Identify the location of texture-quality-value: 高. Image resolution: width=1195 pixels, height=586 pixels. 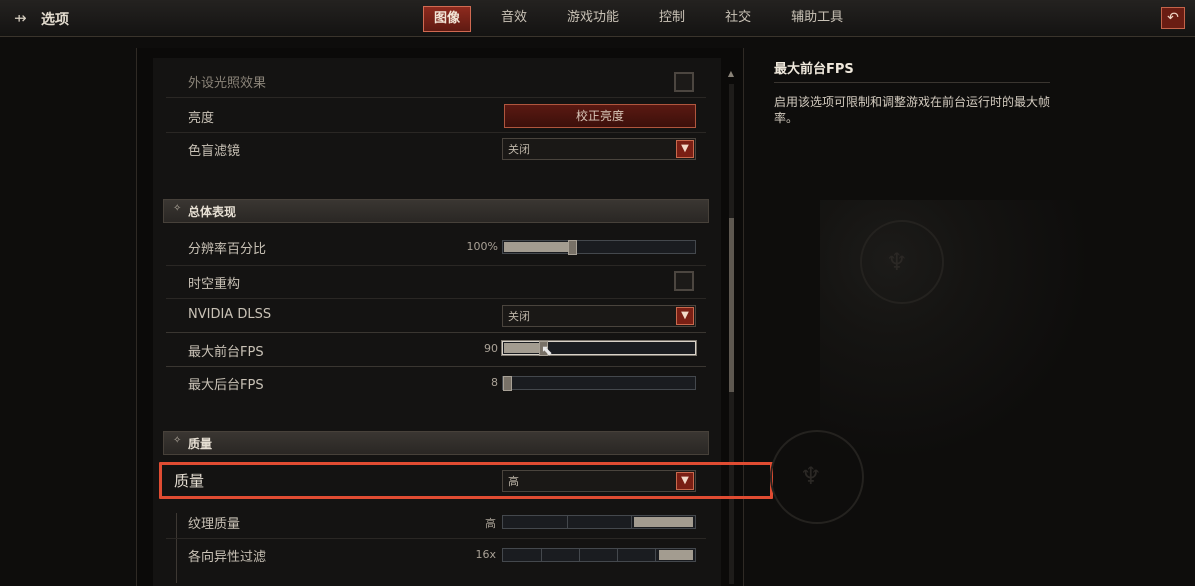
(490, 523).